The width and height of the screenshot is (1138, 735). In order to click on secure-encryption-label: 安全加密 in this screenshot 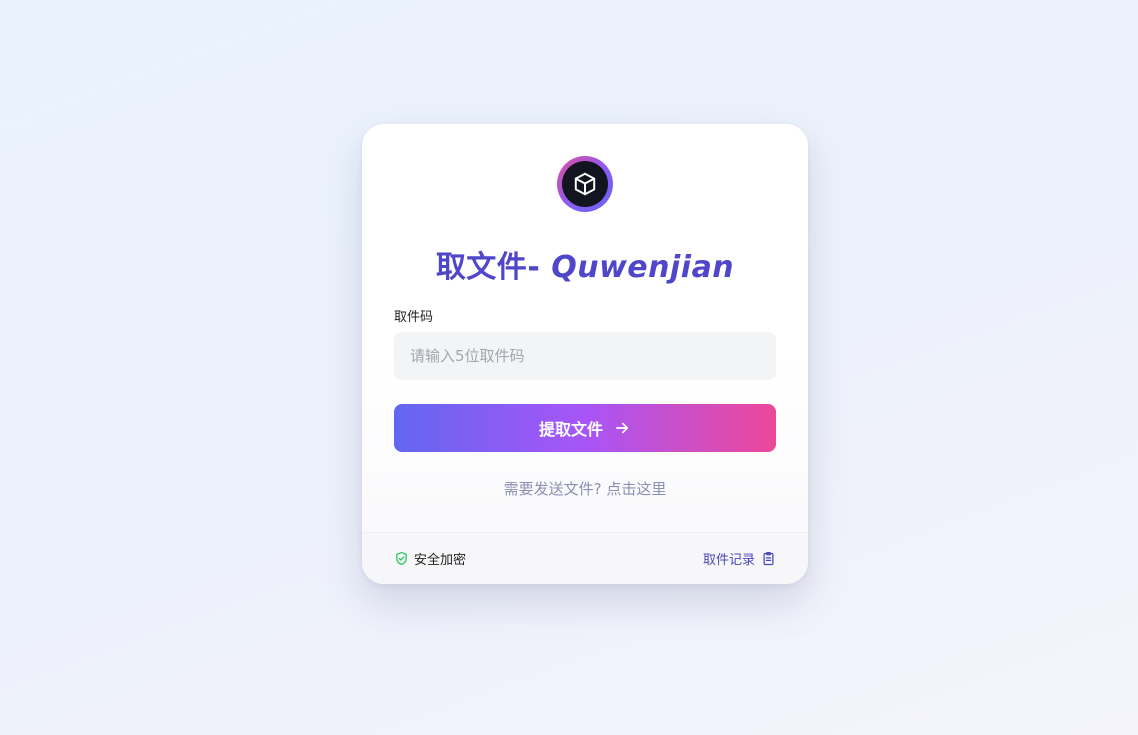, I will do `click(440, 560)`.